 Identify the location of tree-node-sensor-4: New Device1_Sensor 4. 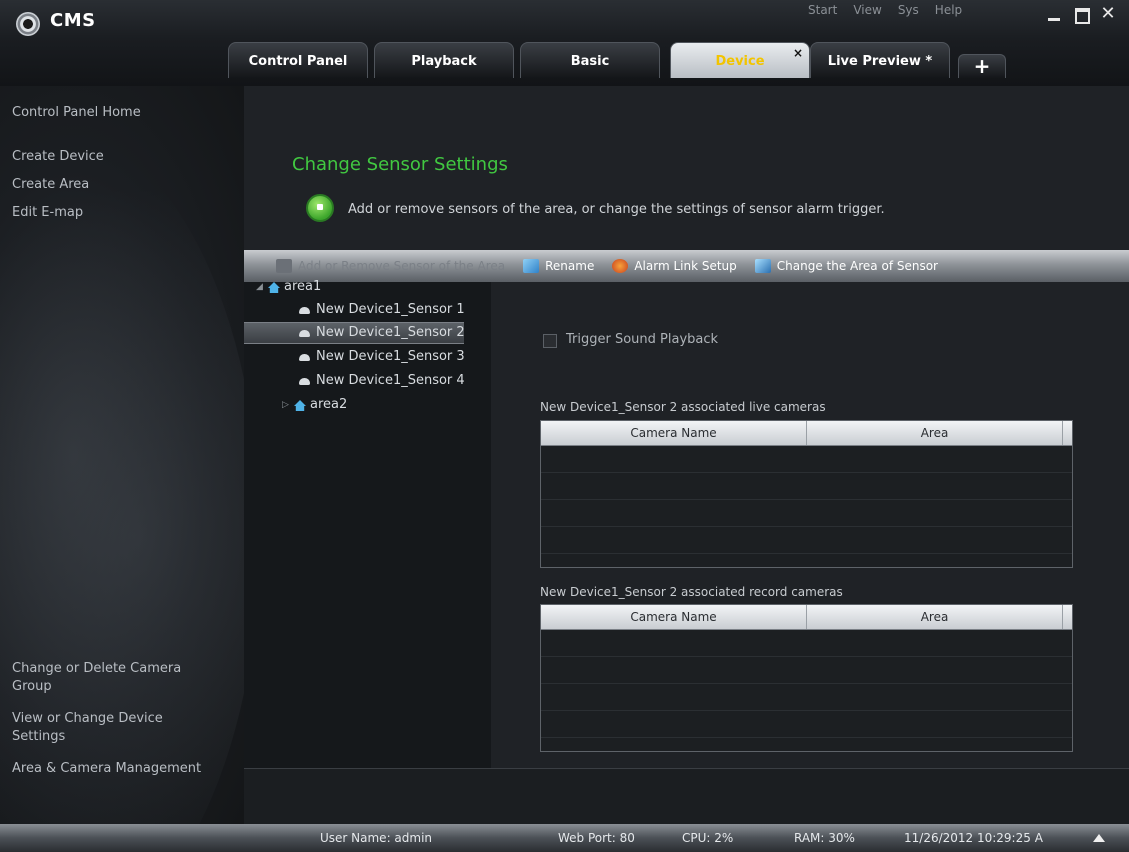
(354, 381).